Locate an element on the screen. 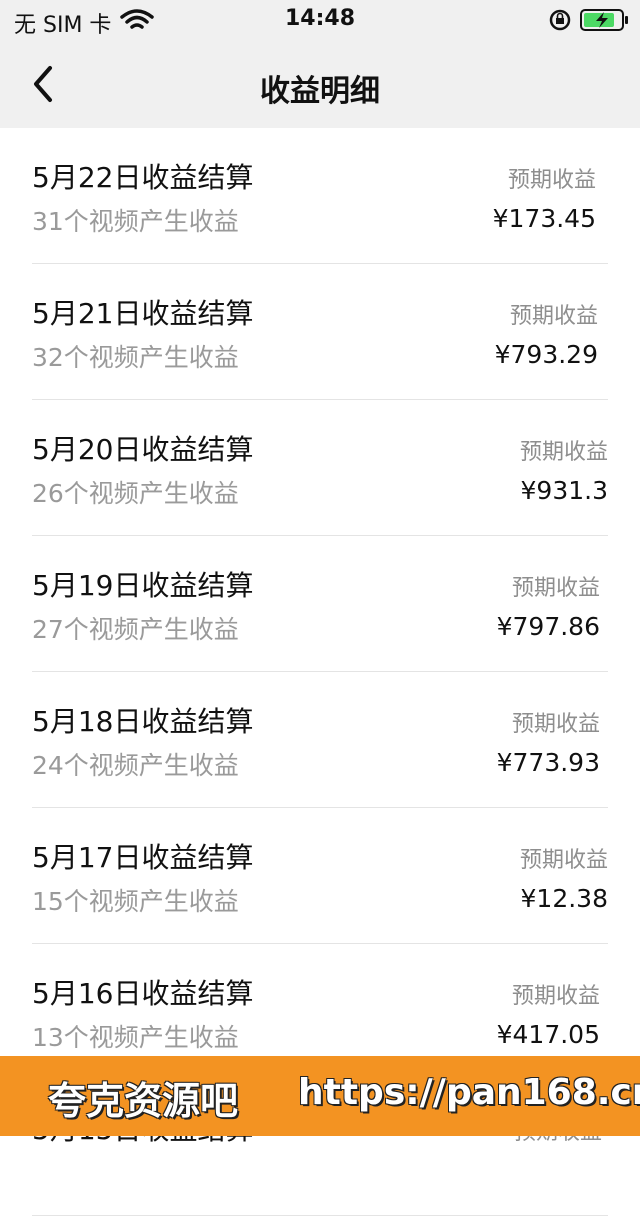 The height and width of the screenshot is (1216, 640). row-amount-block: 预期收益 ¥773.93 is located at coordinates (548, 741).